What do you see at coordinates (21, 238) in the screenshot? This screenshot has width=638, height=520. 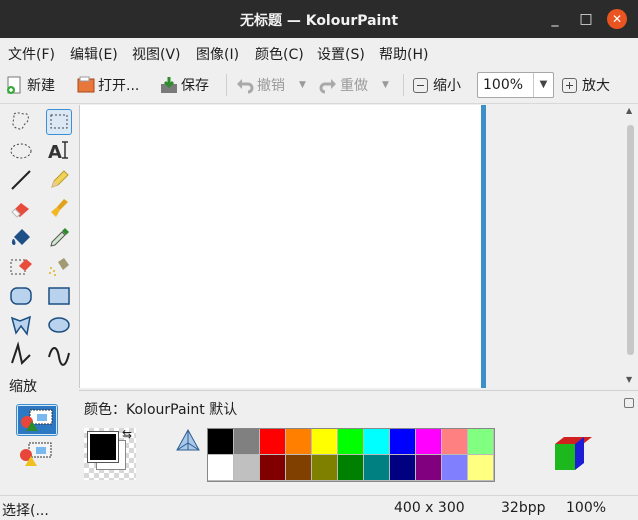 I see `flood-fill-tool` at bounding box center [21, 238].